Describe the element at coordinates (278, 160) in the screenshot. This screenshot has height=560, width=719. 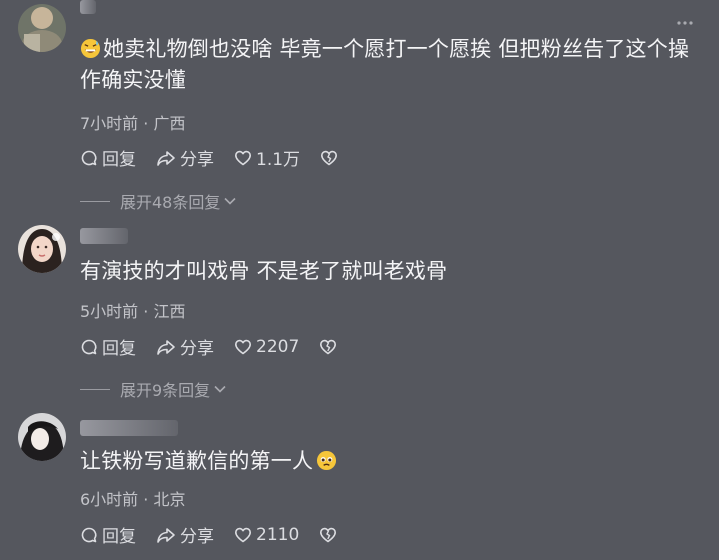
I see `like-count: 1.1万` at that location.